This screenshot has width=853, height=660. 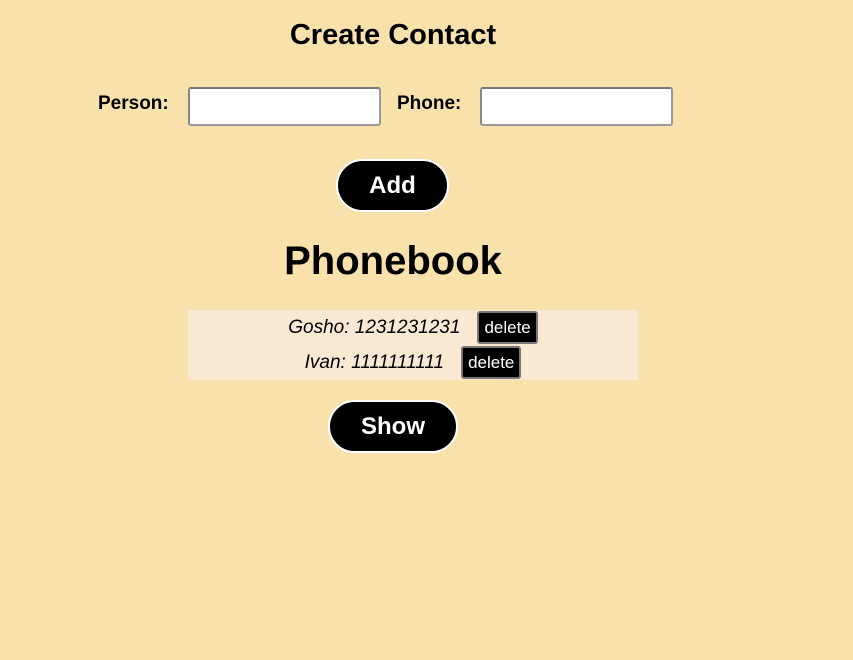 What do you see at coordinates (284, 106) in the screenshot?
I see `person-input` at bounding box center [284, 106].